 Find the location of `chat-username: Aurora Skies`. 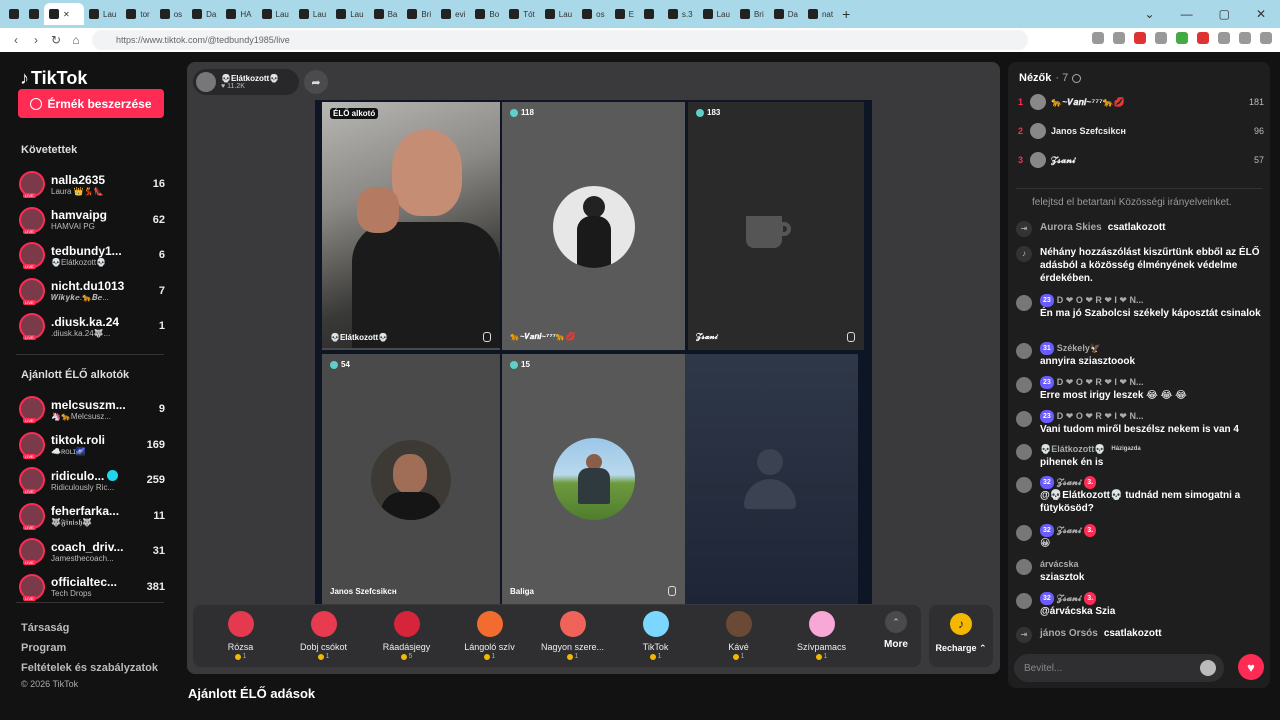

chat-username: Aurora Skies is located at coordinates (1071, 229).